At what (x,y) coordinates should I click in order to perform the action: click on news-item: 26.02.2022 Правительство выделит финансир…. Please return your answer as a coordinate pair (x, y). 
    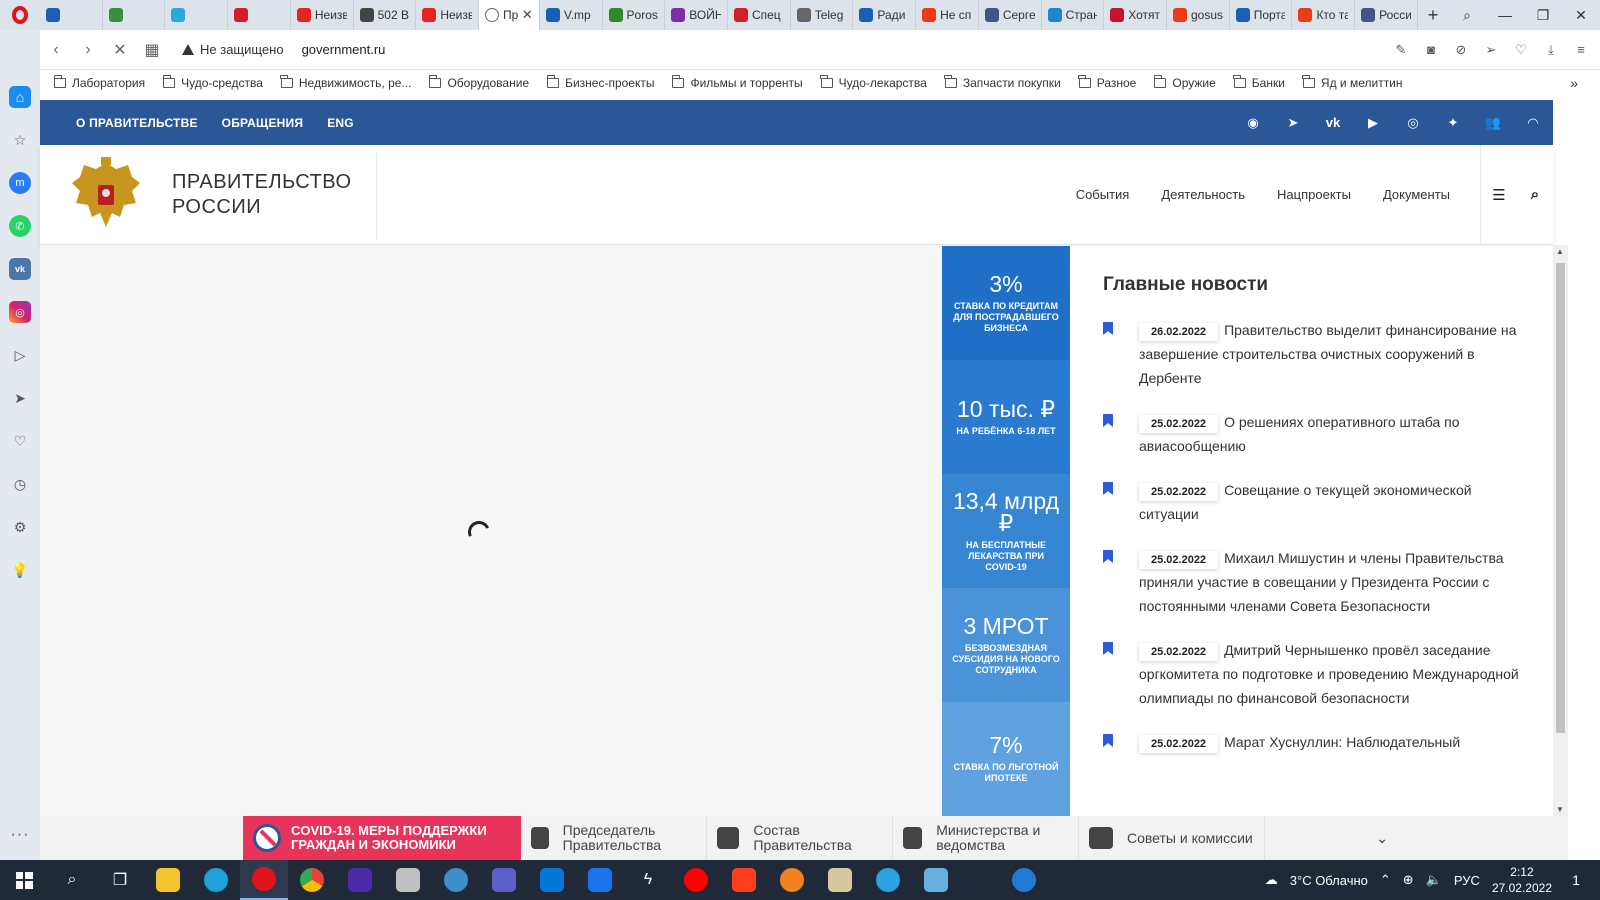
    Looking at the image, I should click on (1313, 354).